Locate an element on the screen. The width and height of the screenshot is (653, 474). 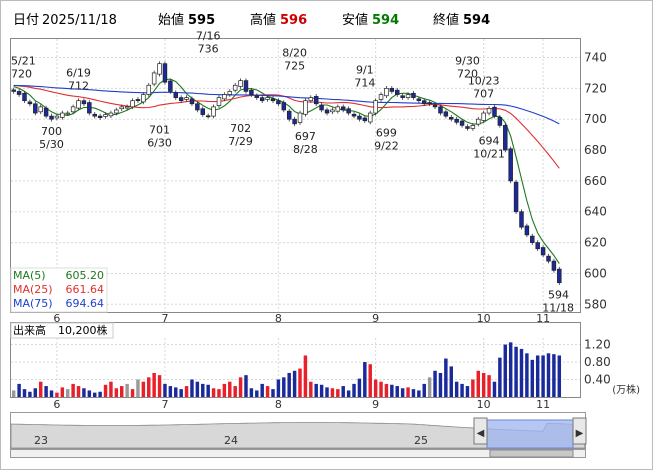
price-tick-label: 720 is located at coordinates (595, 88).